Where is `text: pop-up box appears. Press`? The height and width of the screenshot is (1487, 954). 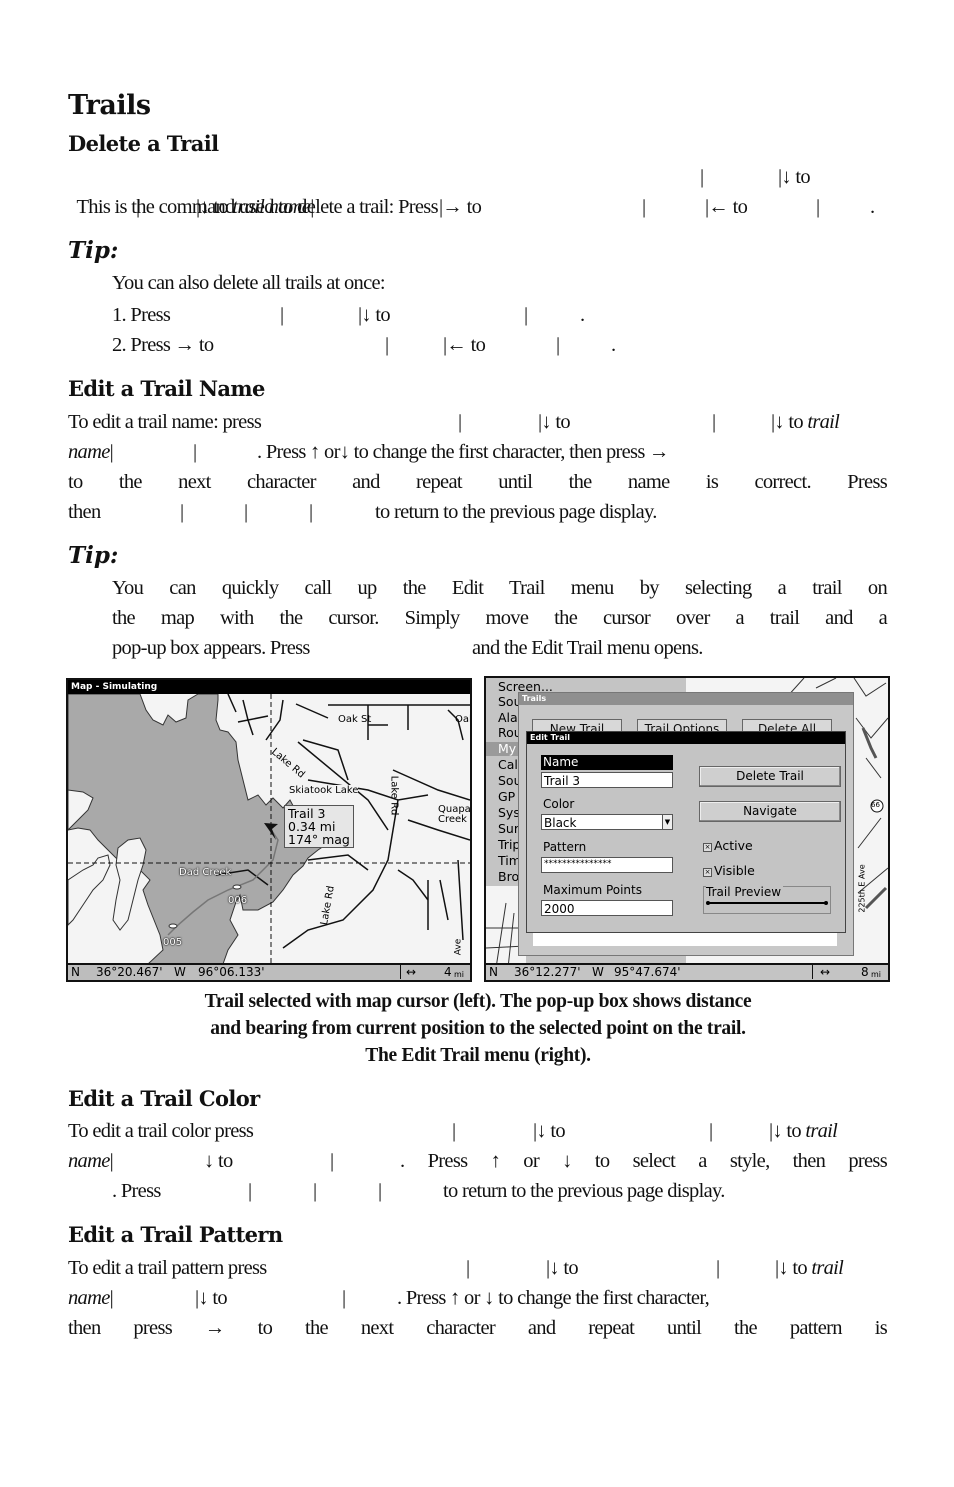
text: pop-up box appears. Press is located at coordinates (211, 648).